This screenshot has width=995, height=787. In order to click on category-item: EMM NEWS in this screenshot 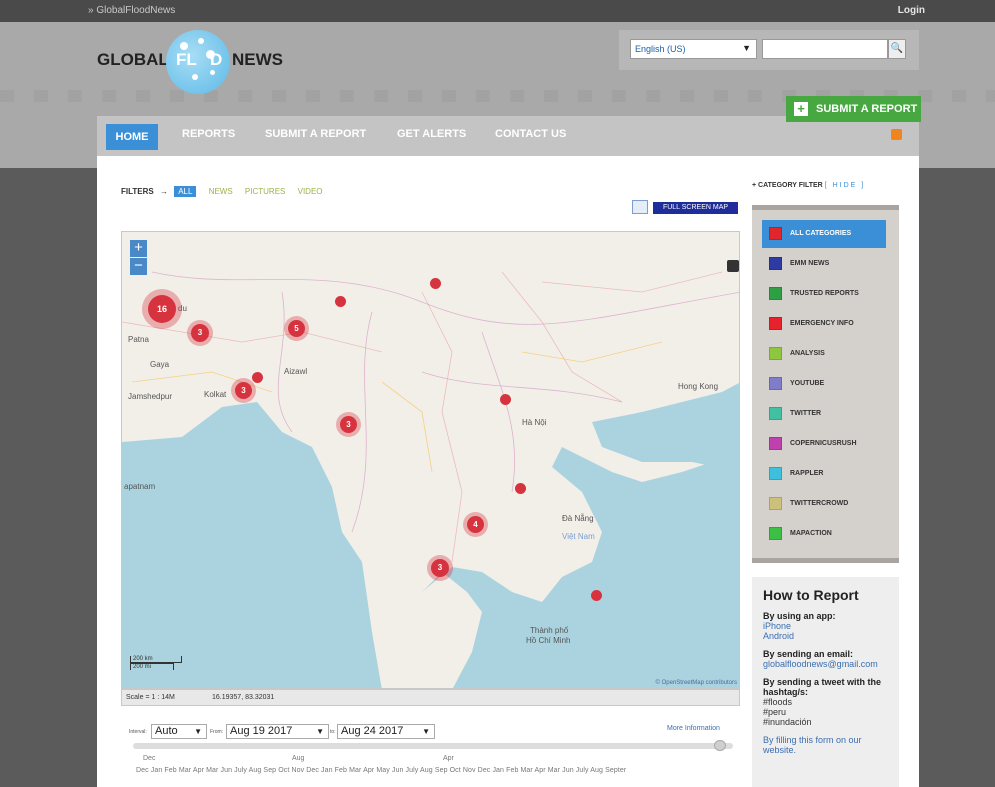, I will do `click(824, 264)`.